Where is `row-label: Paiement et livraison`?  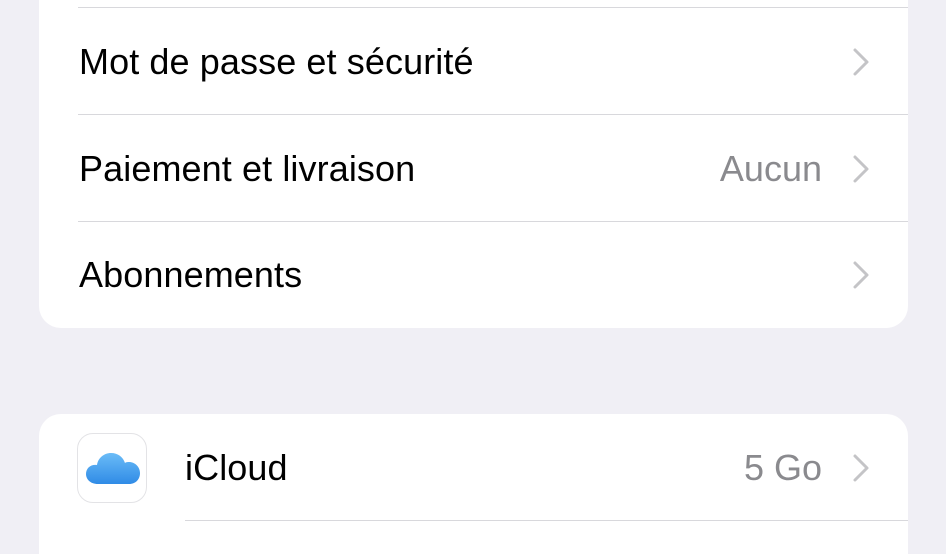
row-label: Paiement et livraison is located at coordinates (247, 168).